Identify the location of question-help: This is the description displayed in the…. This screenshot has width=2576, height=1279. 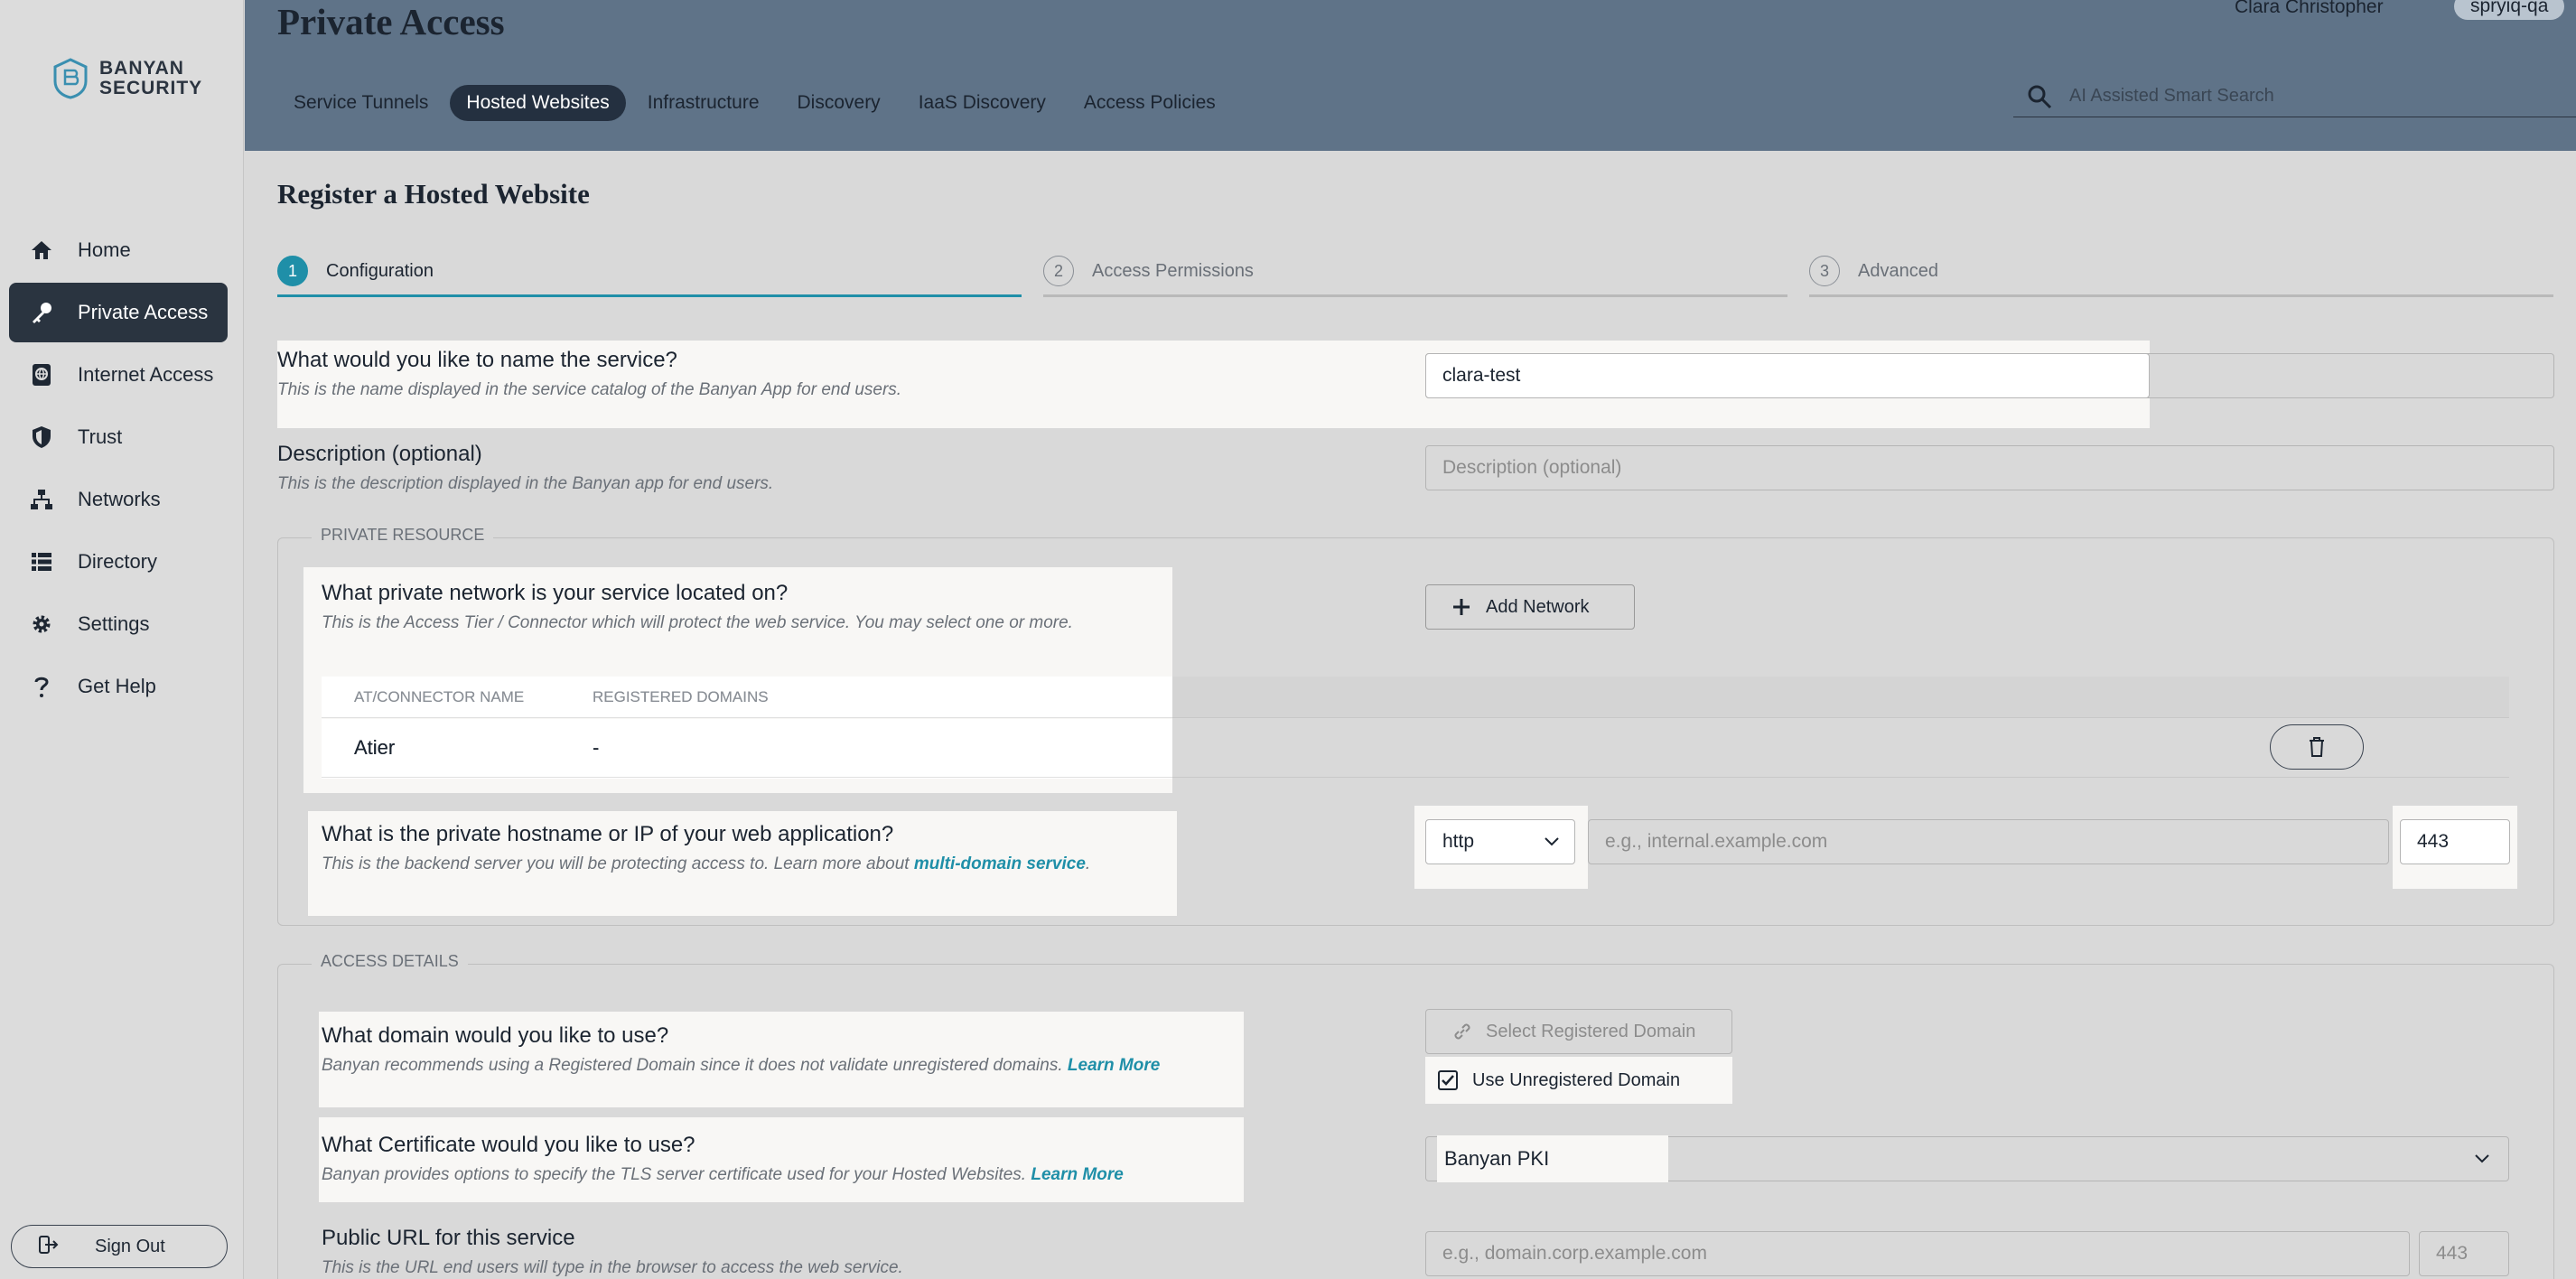
(525, 483).